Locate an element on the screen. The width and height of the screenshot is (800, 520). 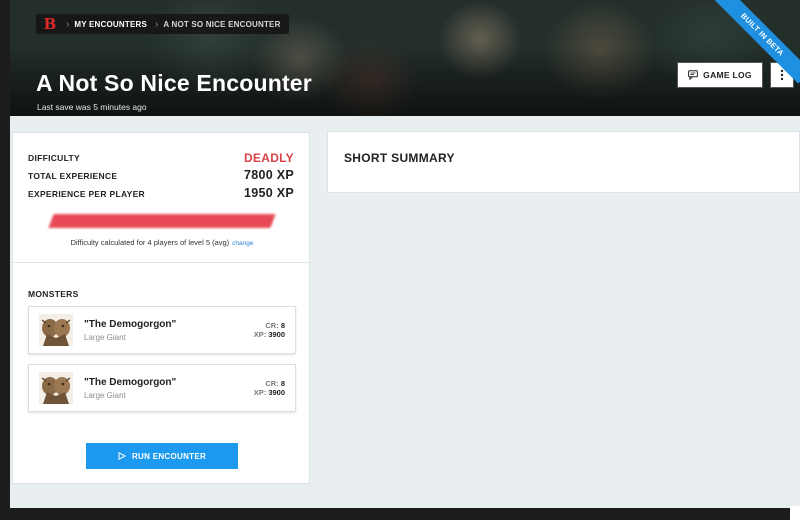
divider is located at coordinates (161, 262).